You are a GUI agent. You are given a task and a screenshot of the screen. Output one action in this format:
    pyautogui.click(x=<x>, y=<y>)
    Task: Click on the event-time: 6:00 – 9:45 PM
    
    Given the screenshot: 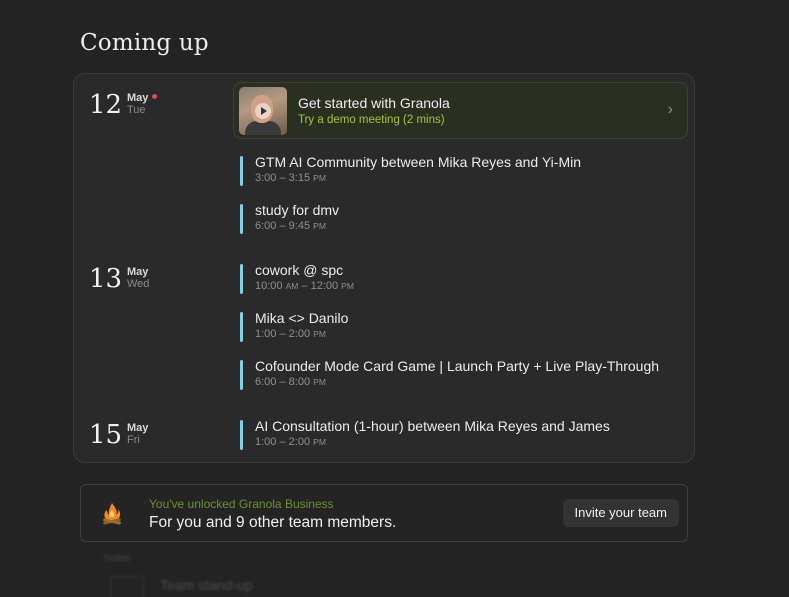 What is the action you would take?
    pyautogui.click(x=290, y=226)
    